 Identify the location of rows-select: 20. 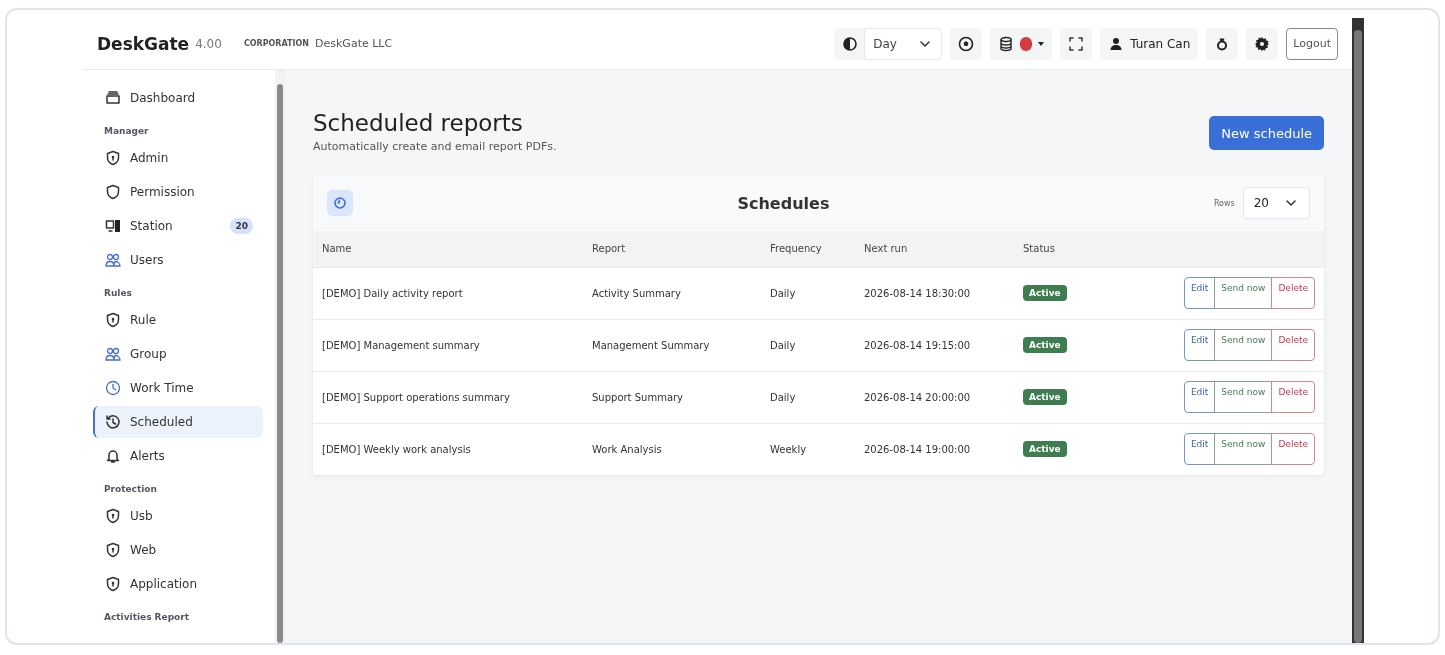
(1276, 203).